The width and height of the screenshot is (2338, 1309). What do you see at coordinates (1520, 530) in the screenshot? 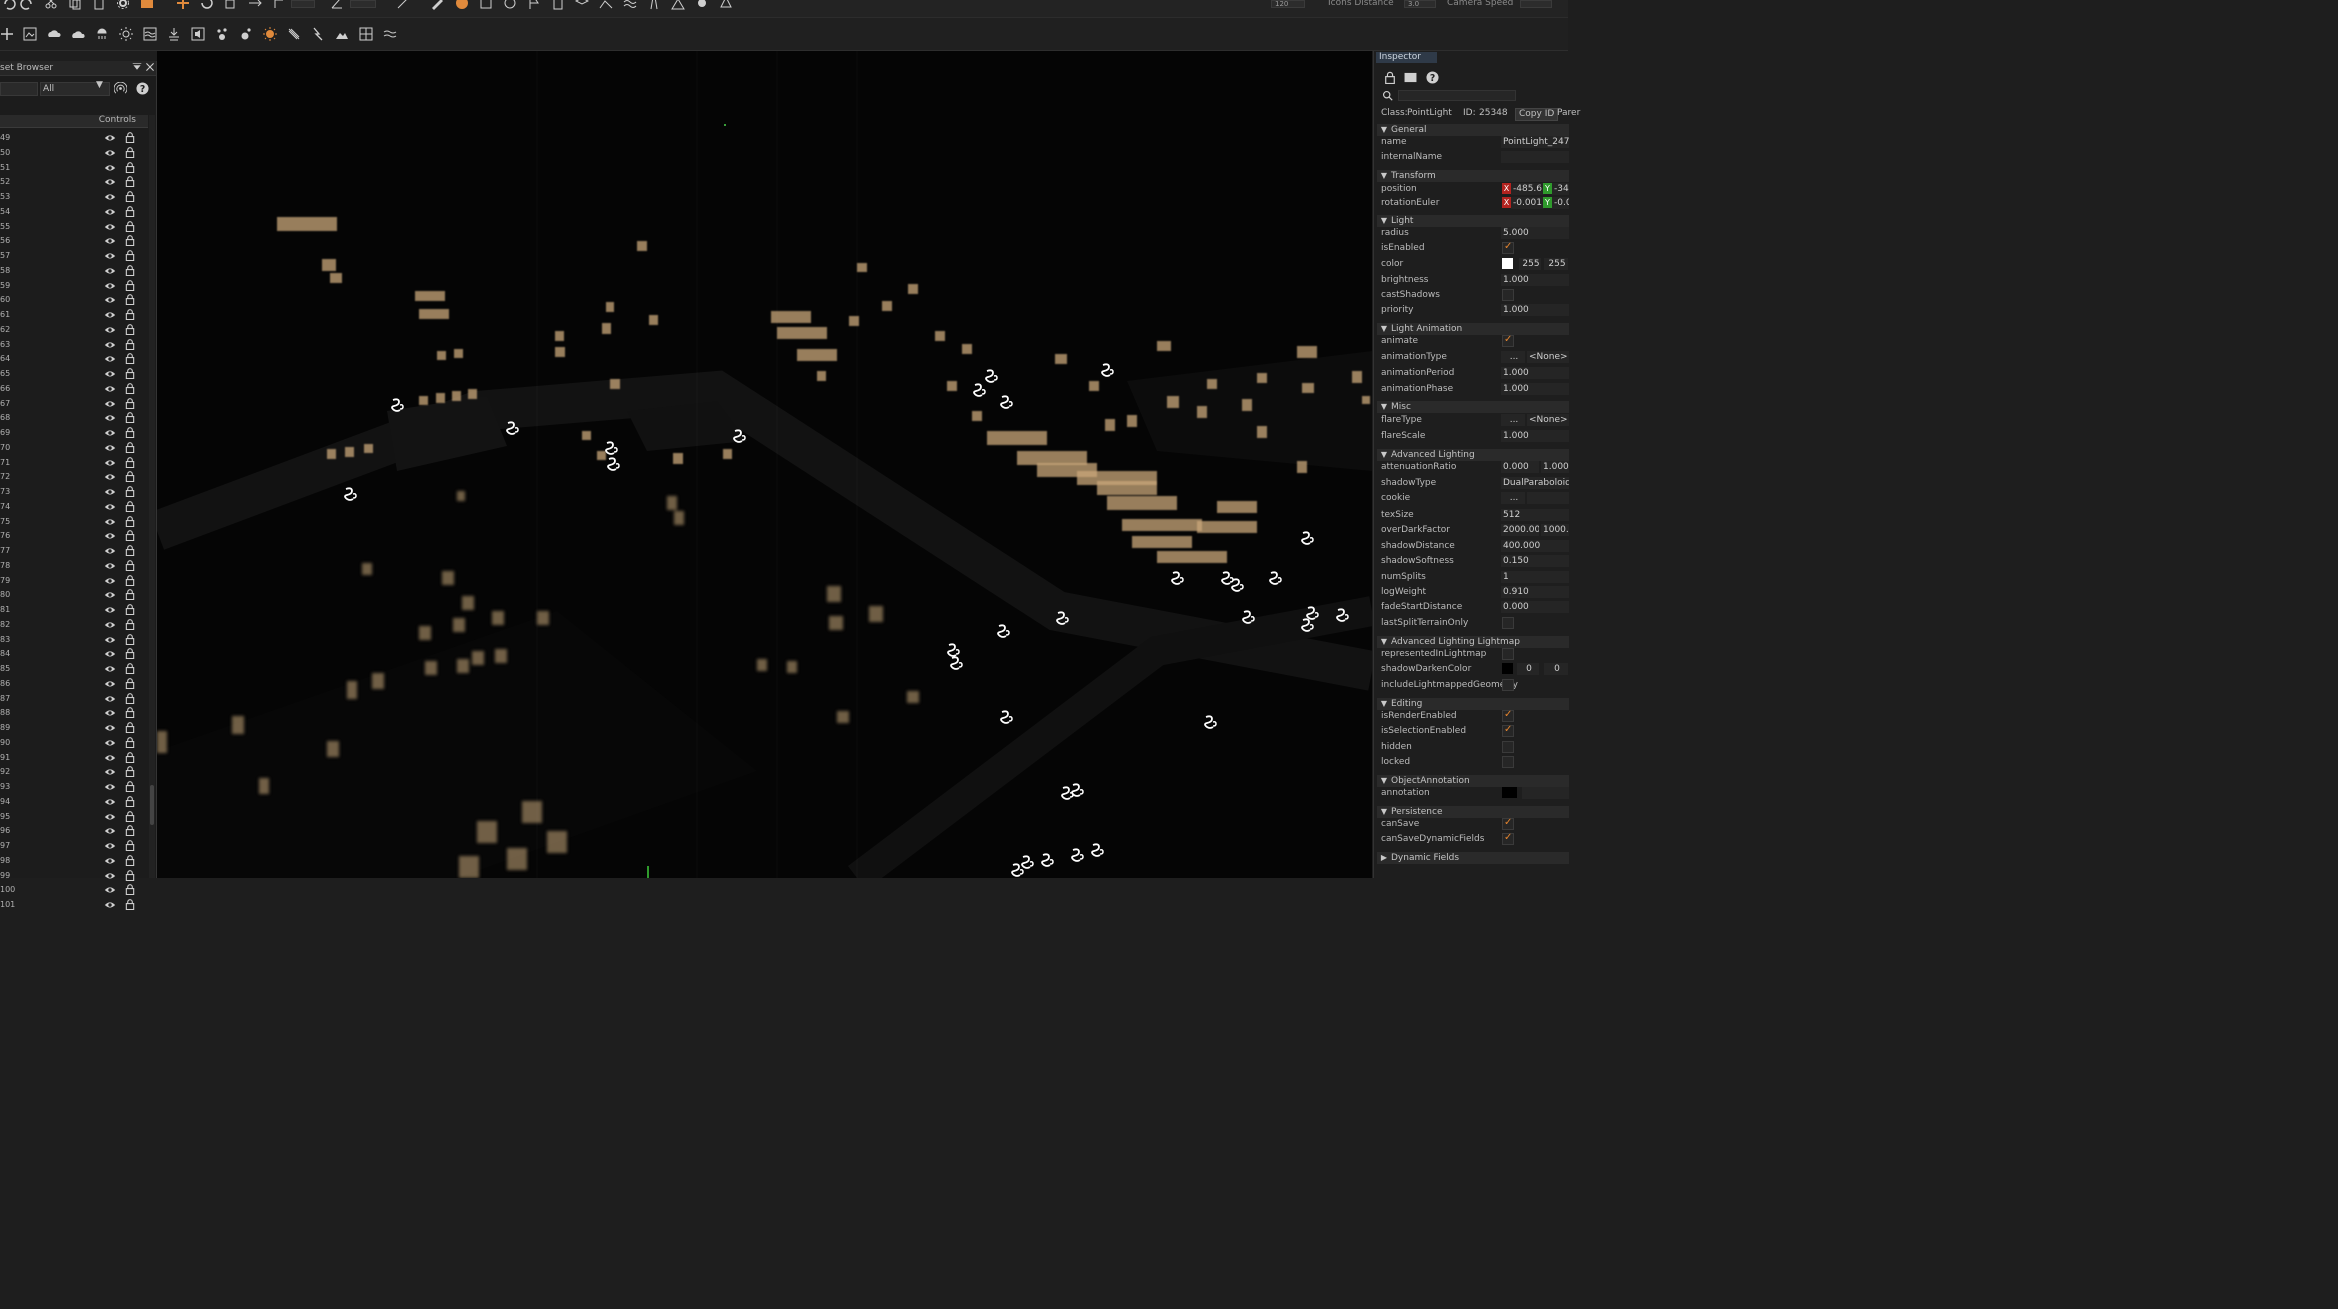
I see `field-over-dark-factor-a: 2000.000` at bounding box center [1520, 530].